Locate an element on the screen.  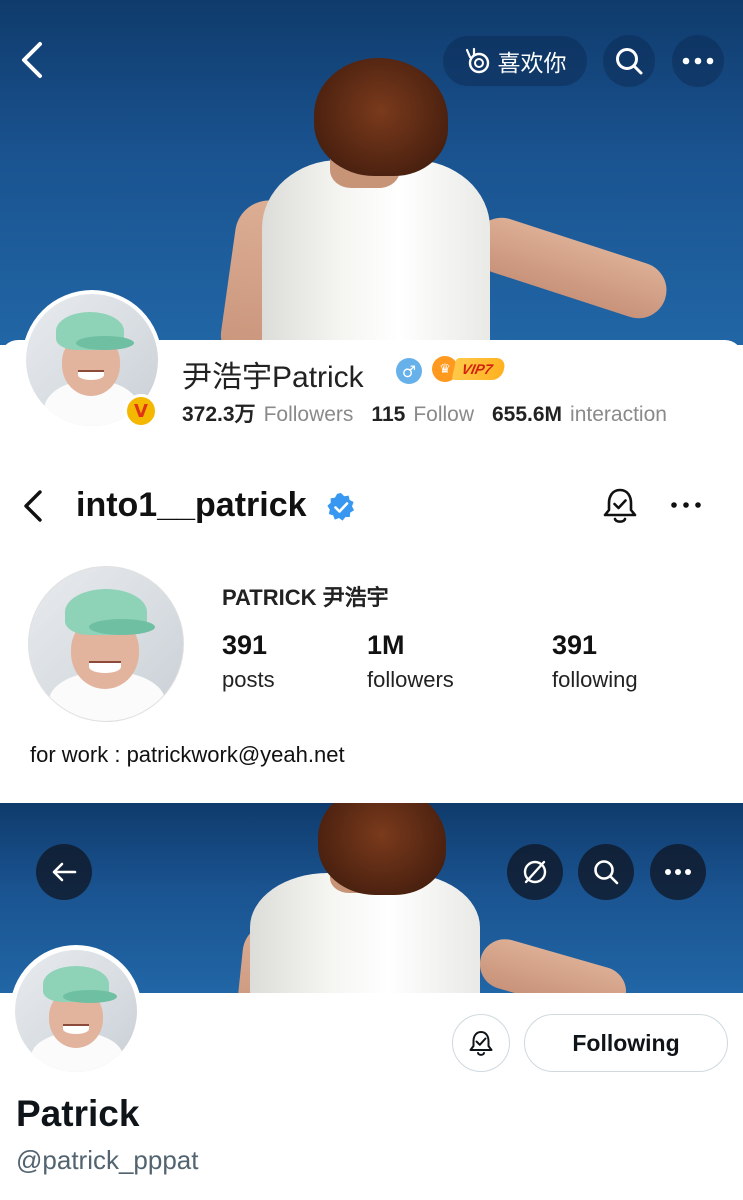
following-label: following is located at coordinates (595, 679).